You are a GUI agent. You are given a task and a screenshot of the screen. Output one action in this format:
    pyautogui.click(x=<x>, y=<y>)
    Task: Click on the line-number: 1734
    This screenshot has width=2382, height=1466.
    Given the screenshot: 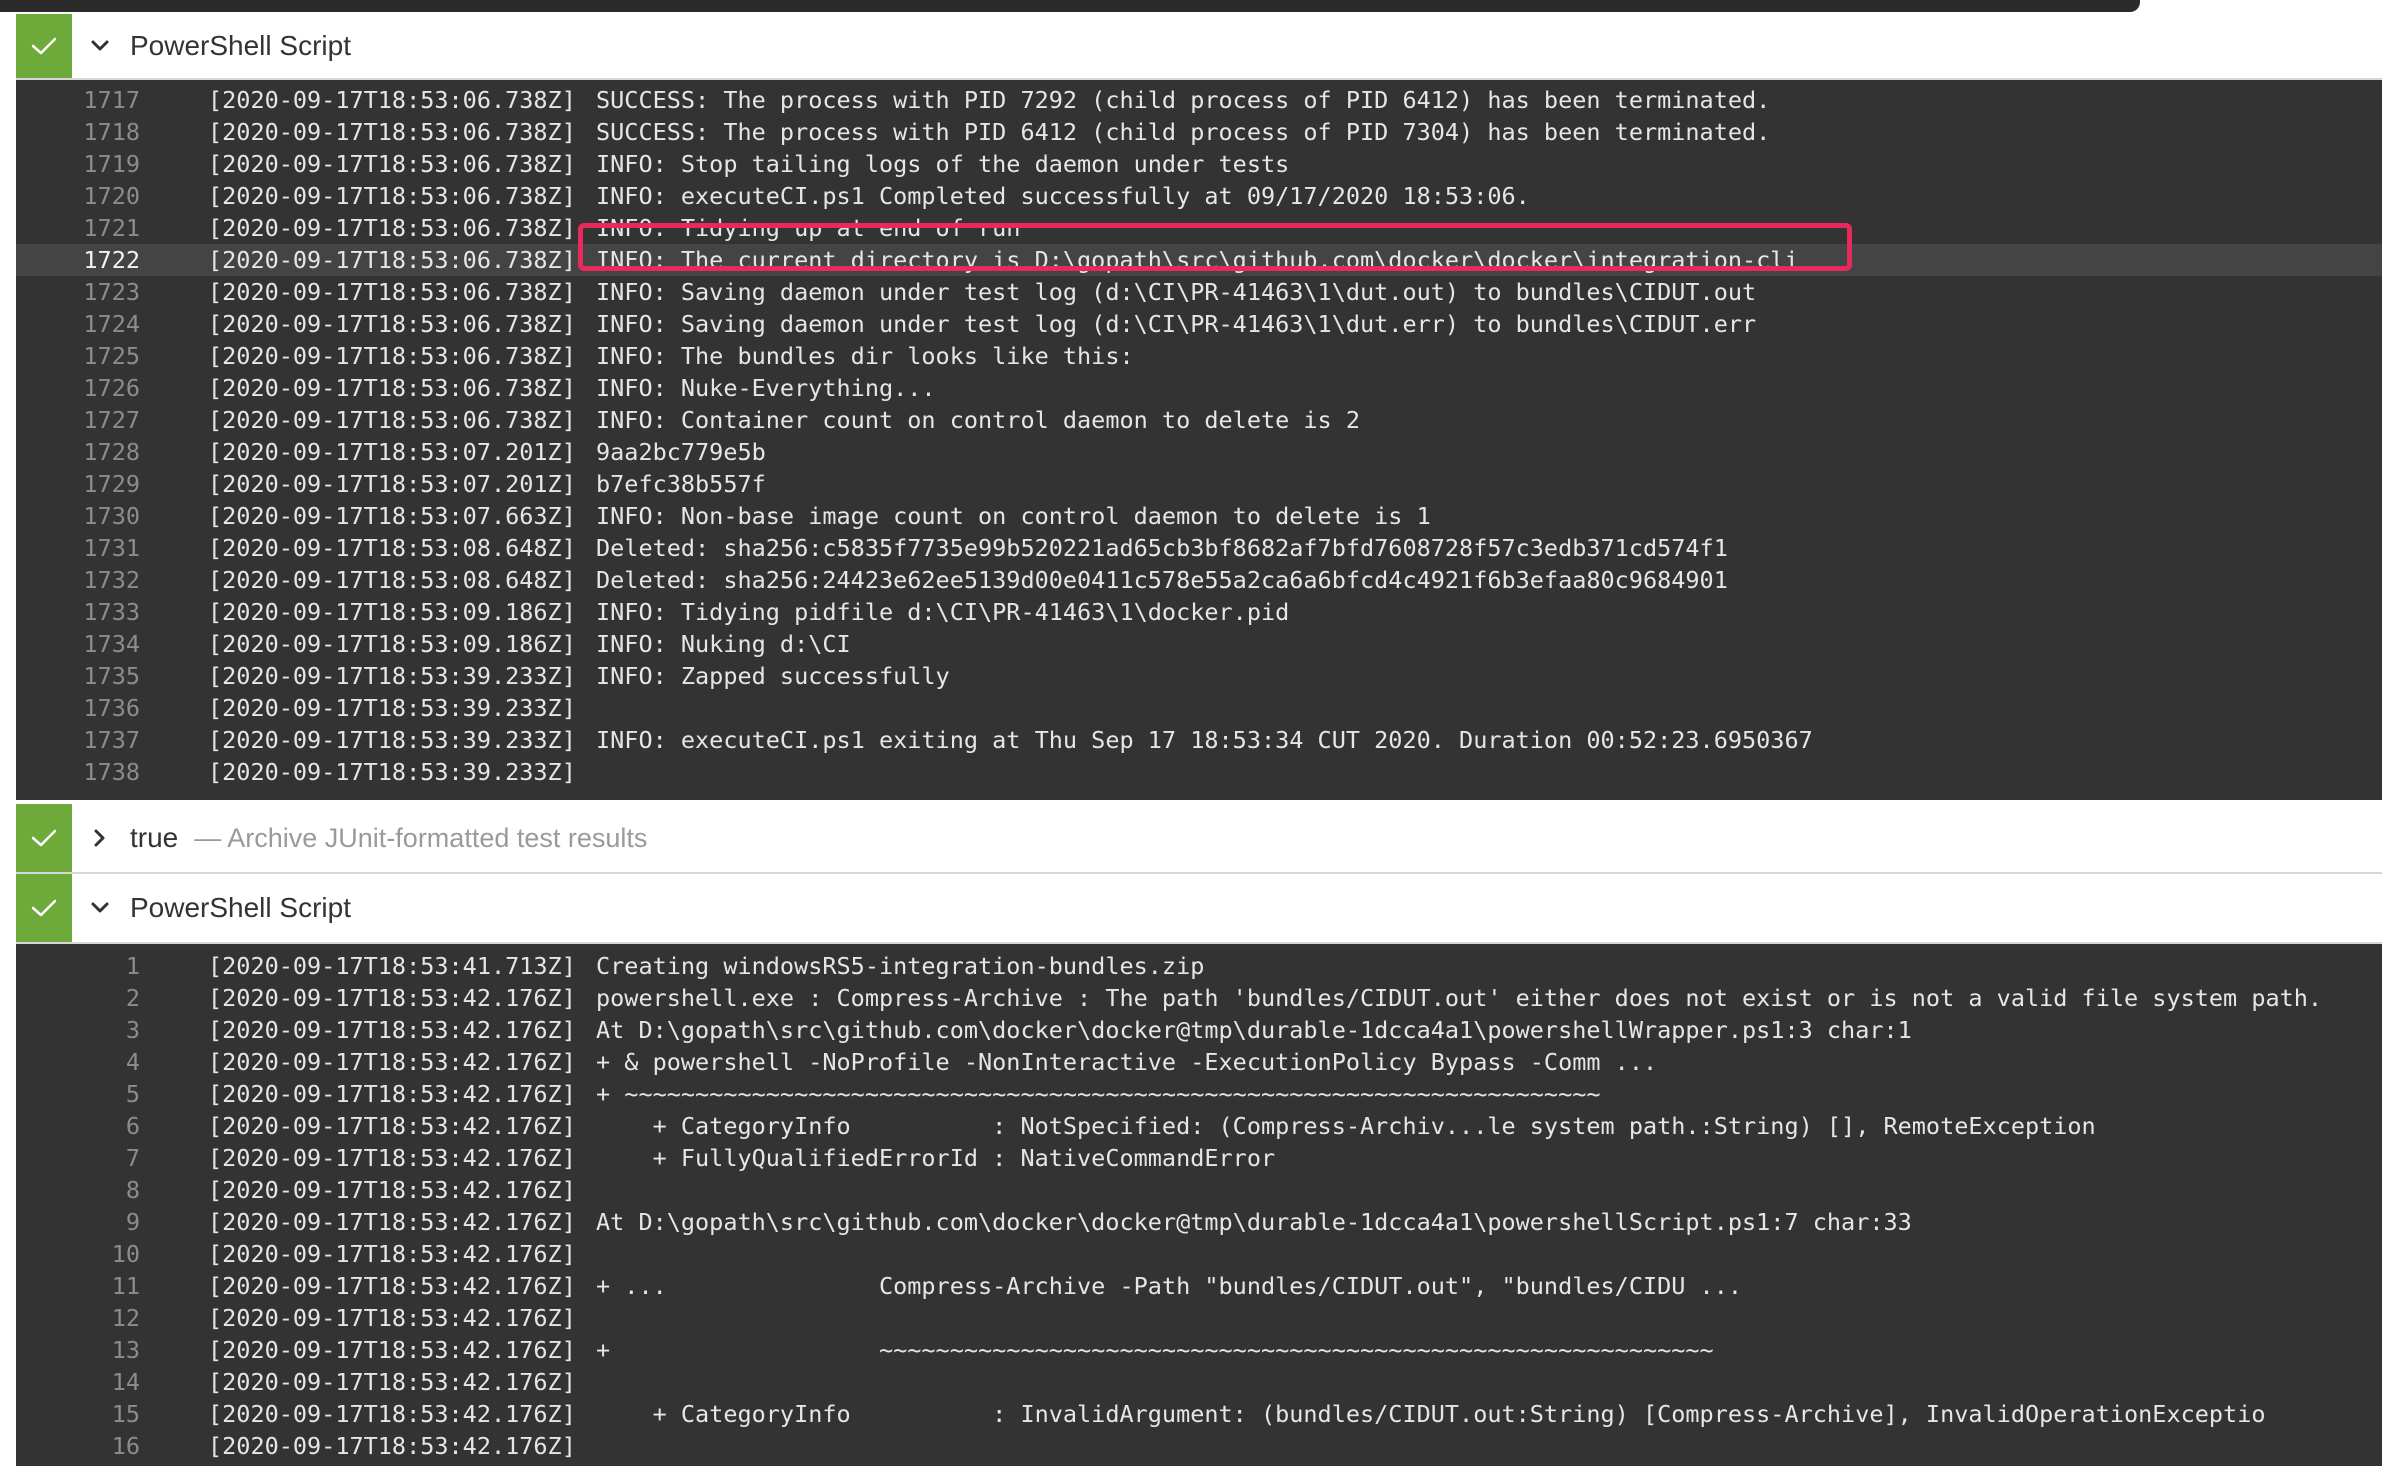 What is the action you would take?
    pyautogui.click(x=78, y=644)
    